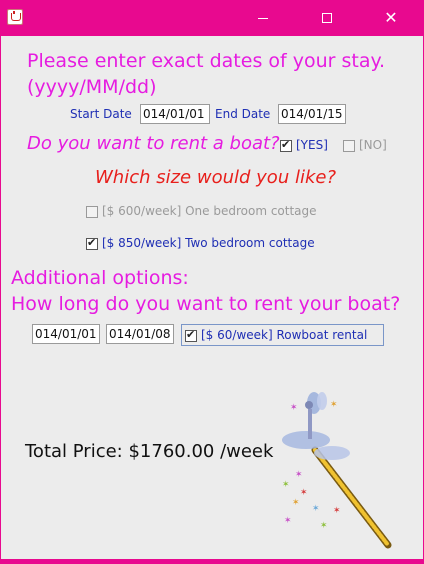 This screenshot has height=564, width=424. Describe the element at coordinates (153, 143) in the screenshot. I see `boat-question: Do you want to rent a boat?` at that location.